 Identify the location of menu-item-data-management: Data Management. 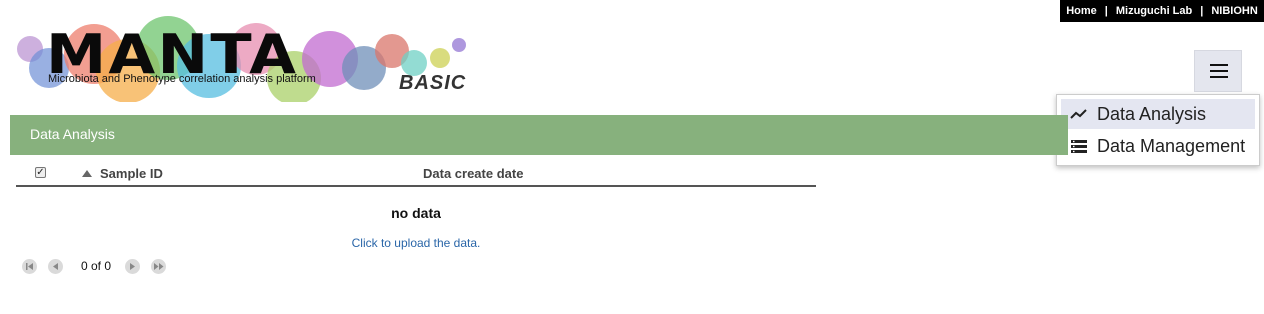
(1158, 146).